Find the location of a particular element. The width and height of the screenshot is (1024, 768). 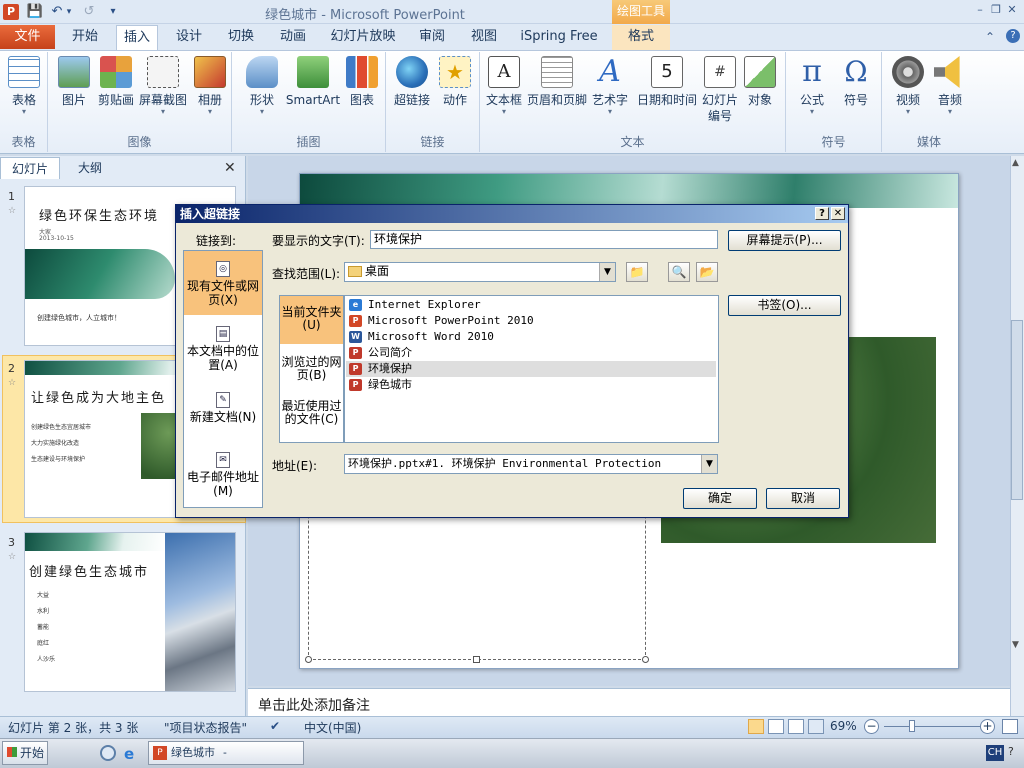

ok-button: 确定 is located at coordinates (720, 498).